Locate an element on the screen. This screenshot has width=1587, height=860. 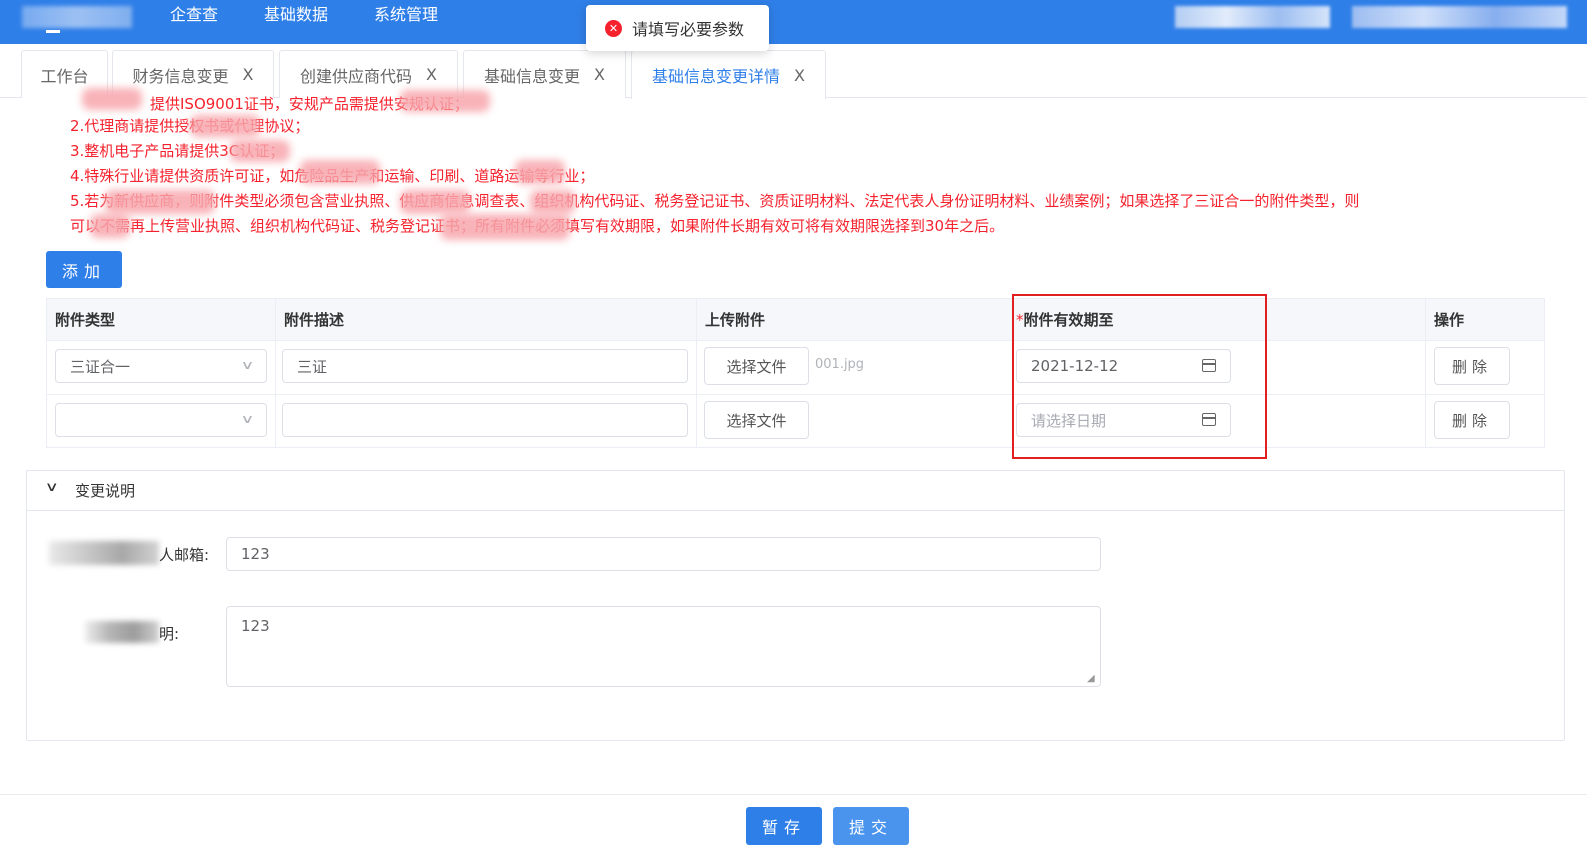
user-info is located at coordinates (1252, 17).